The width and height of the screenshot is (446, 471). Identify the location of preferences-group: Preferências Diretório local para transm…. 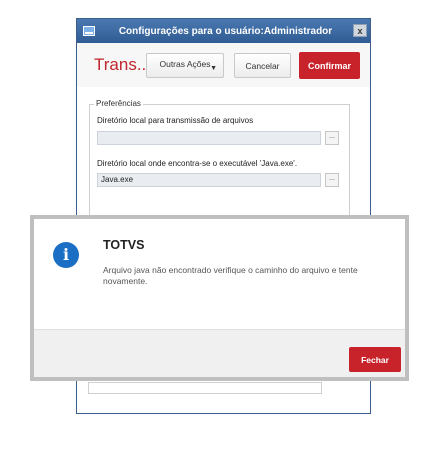
(219, 157).